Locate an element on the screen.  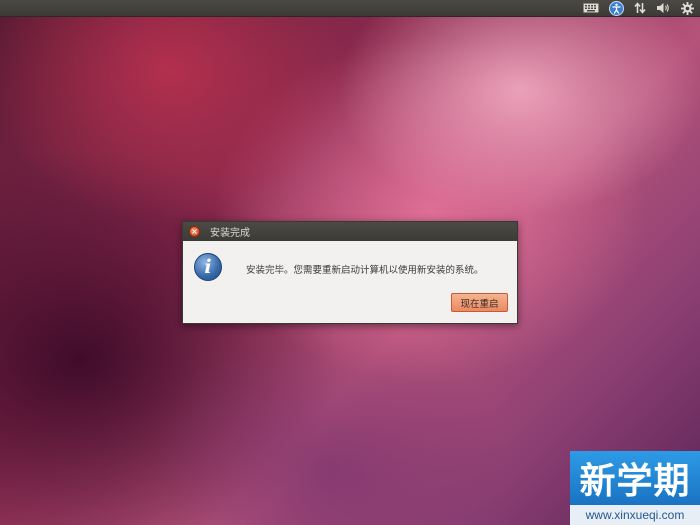
keyboard-icon is located at coordinates (591, 8).